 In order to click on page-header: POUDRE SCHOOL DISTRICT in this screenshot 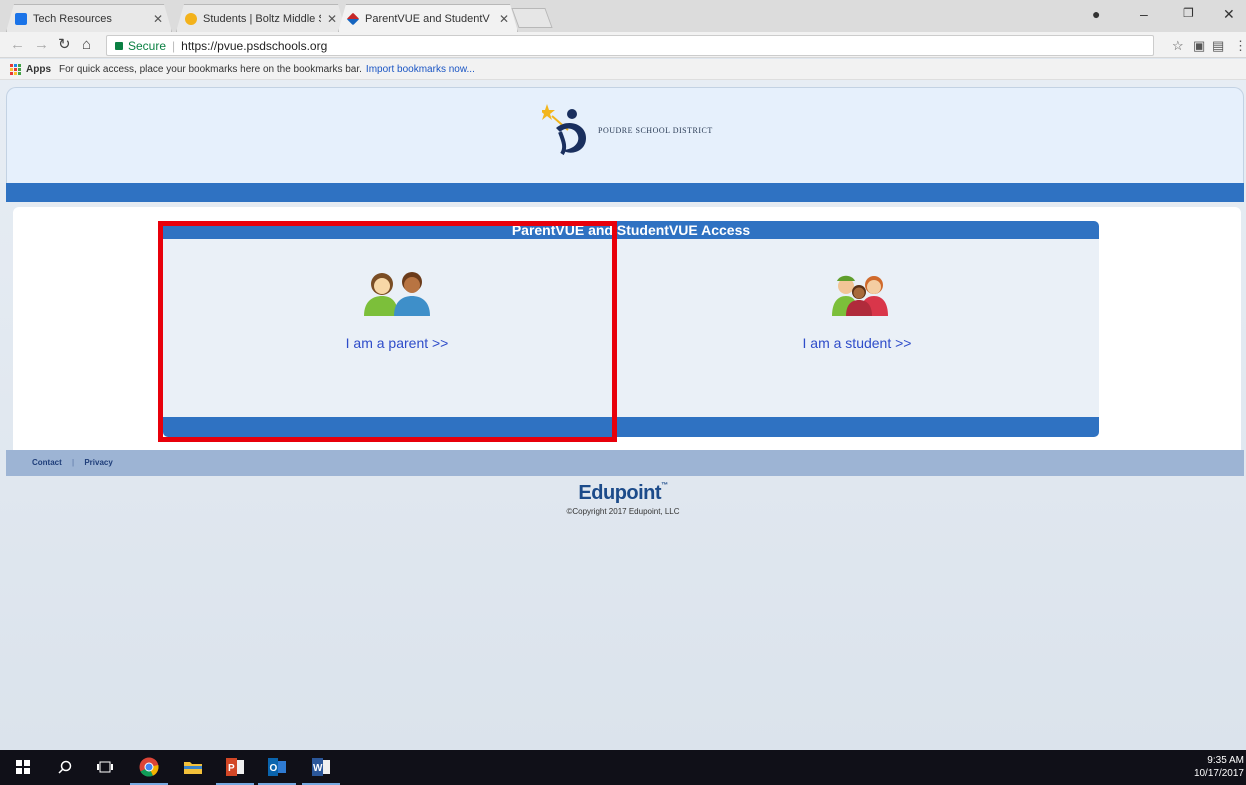, I will do `click(625, 135)`.